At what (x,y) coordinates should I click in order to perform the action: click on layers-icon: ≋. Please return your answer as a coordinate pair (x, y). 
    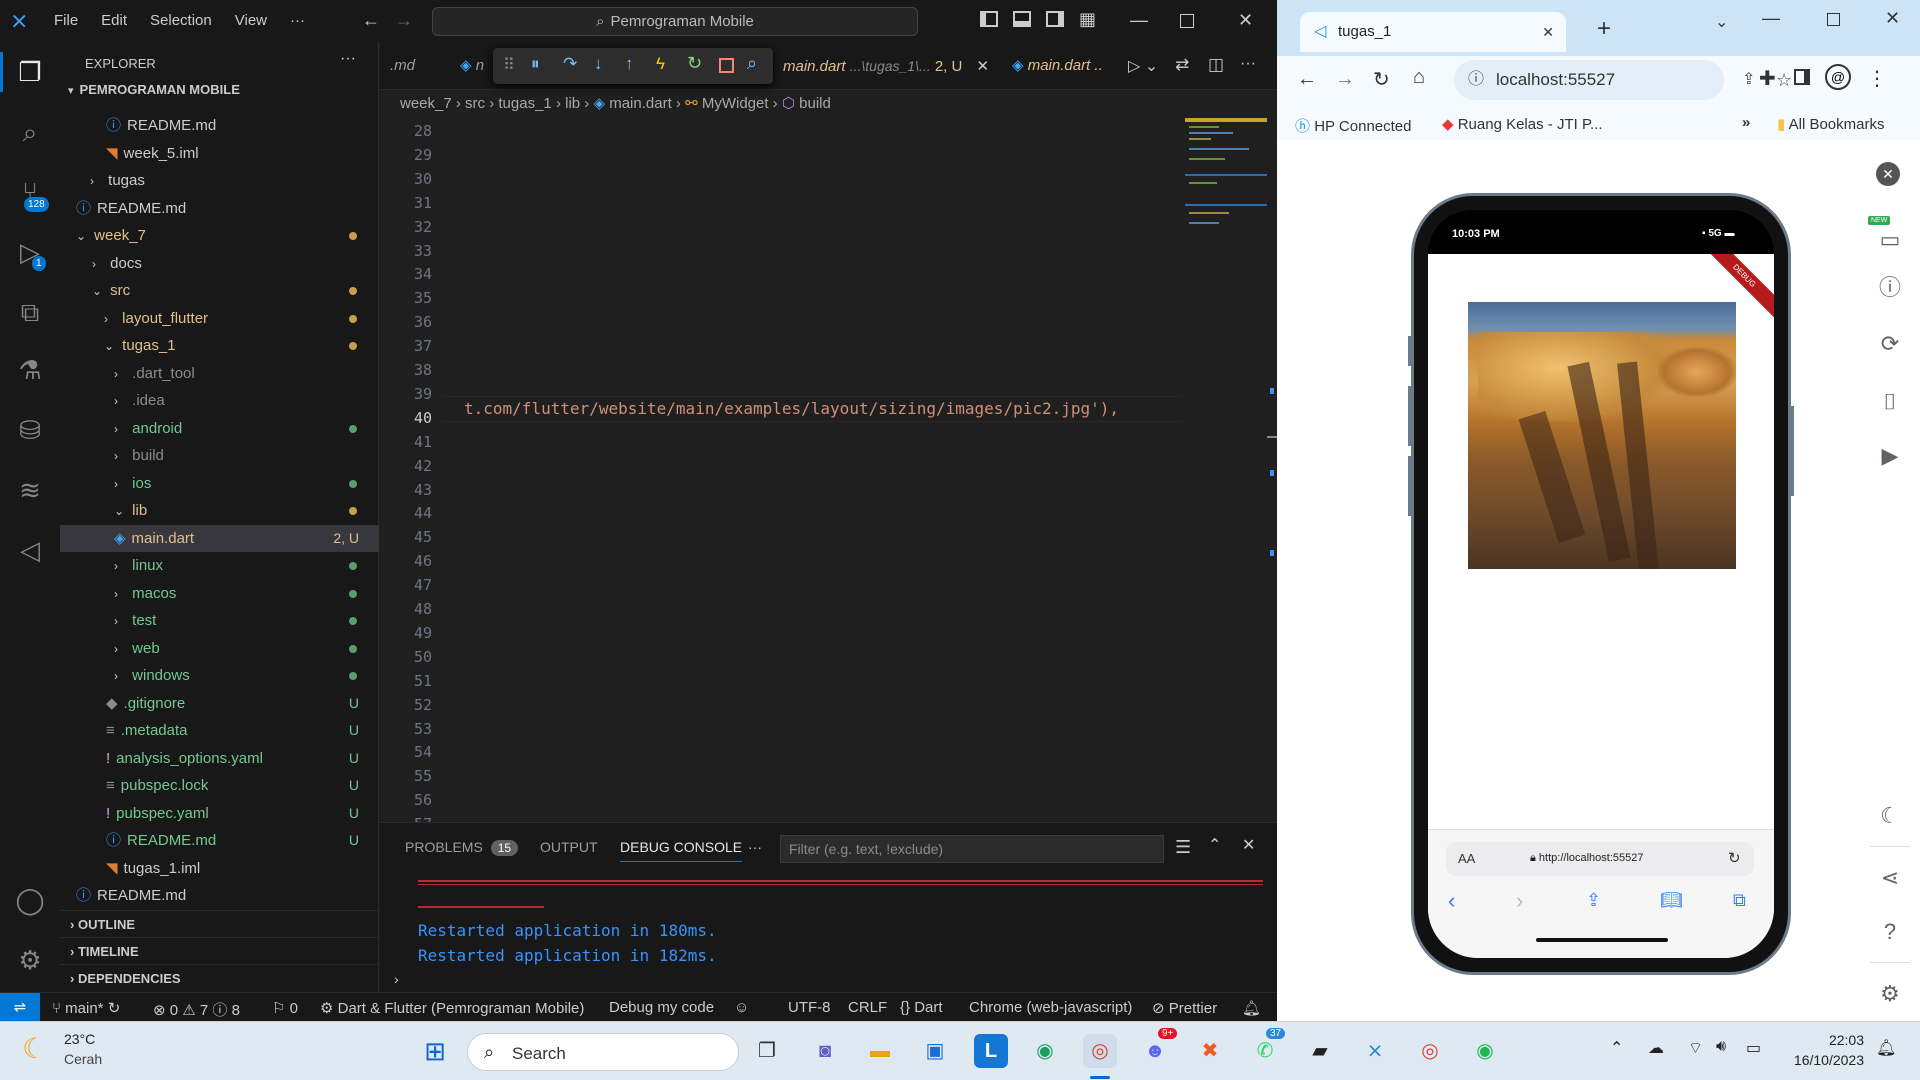
    Looking at the image, I should click on (30, 490).